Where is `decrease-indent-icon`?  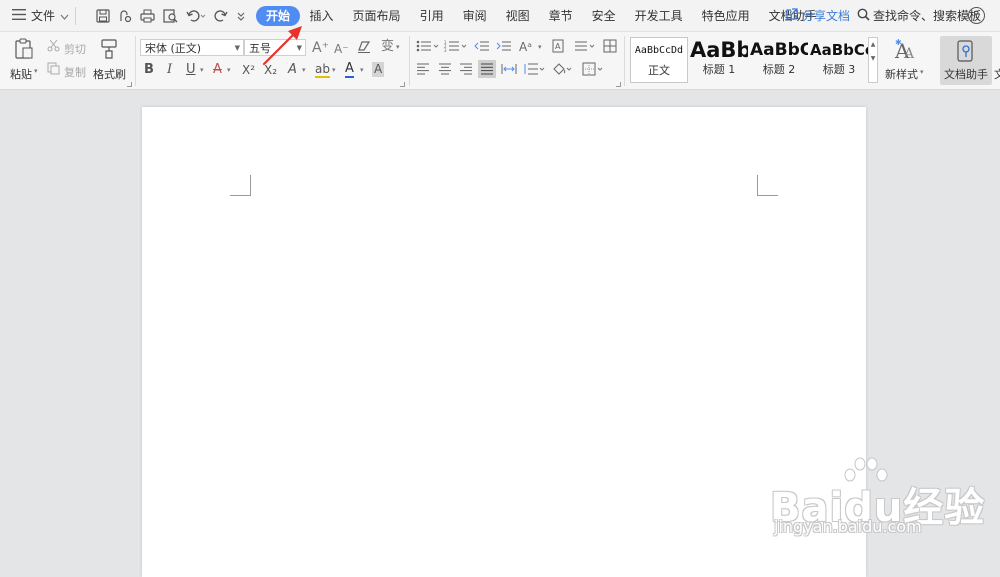
decrease-indent-icon is located at coordinates (482, 48).